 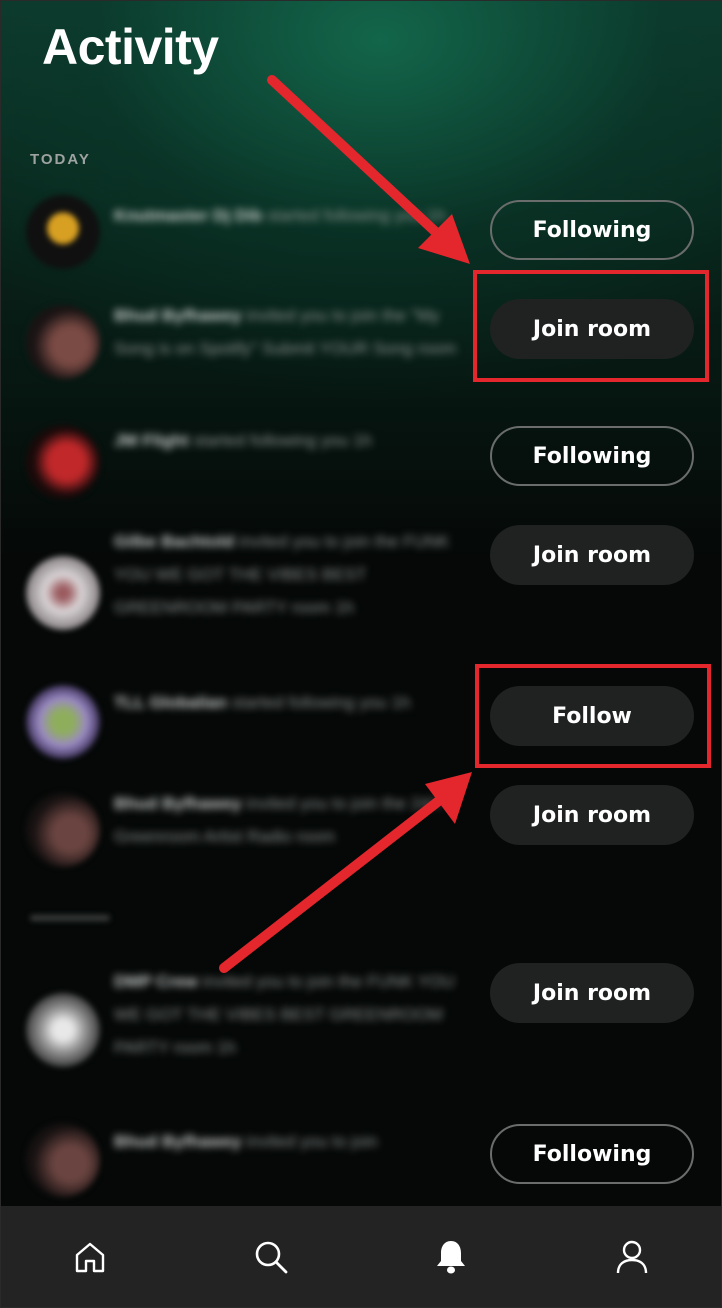 I want to click on section-label-today: TODAY, so click(x=60, y=159).